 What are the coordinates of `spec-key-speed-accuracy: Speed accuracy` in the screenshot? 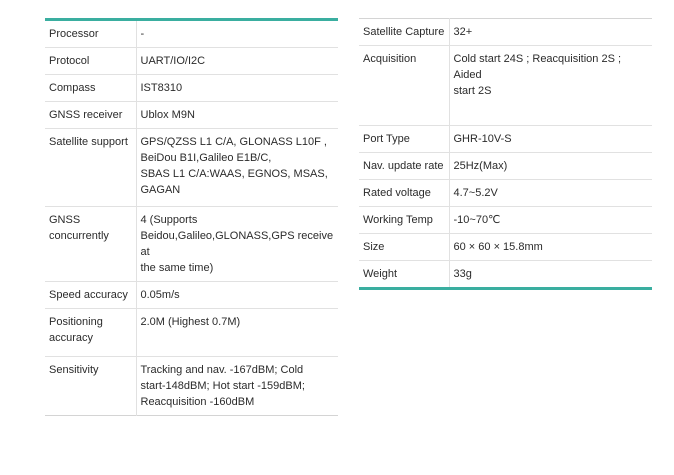 It's located at (91, 295).